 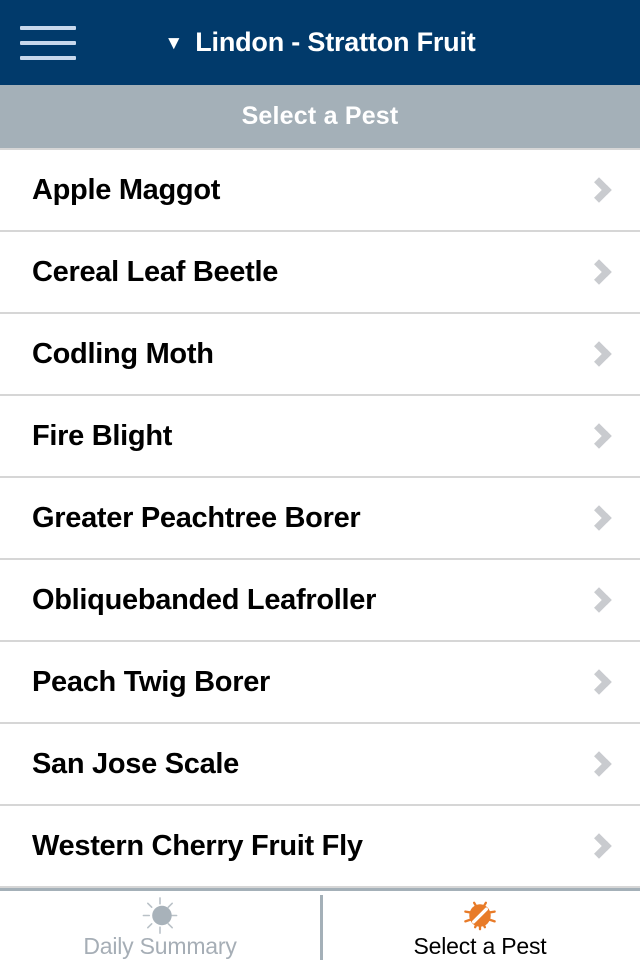 I want to click on list-item: Western Cherry Fruit Fly, so click(x=320, y=847).